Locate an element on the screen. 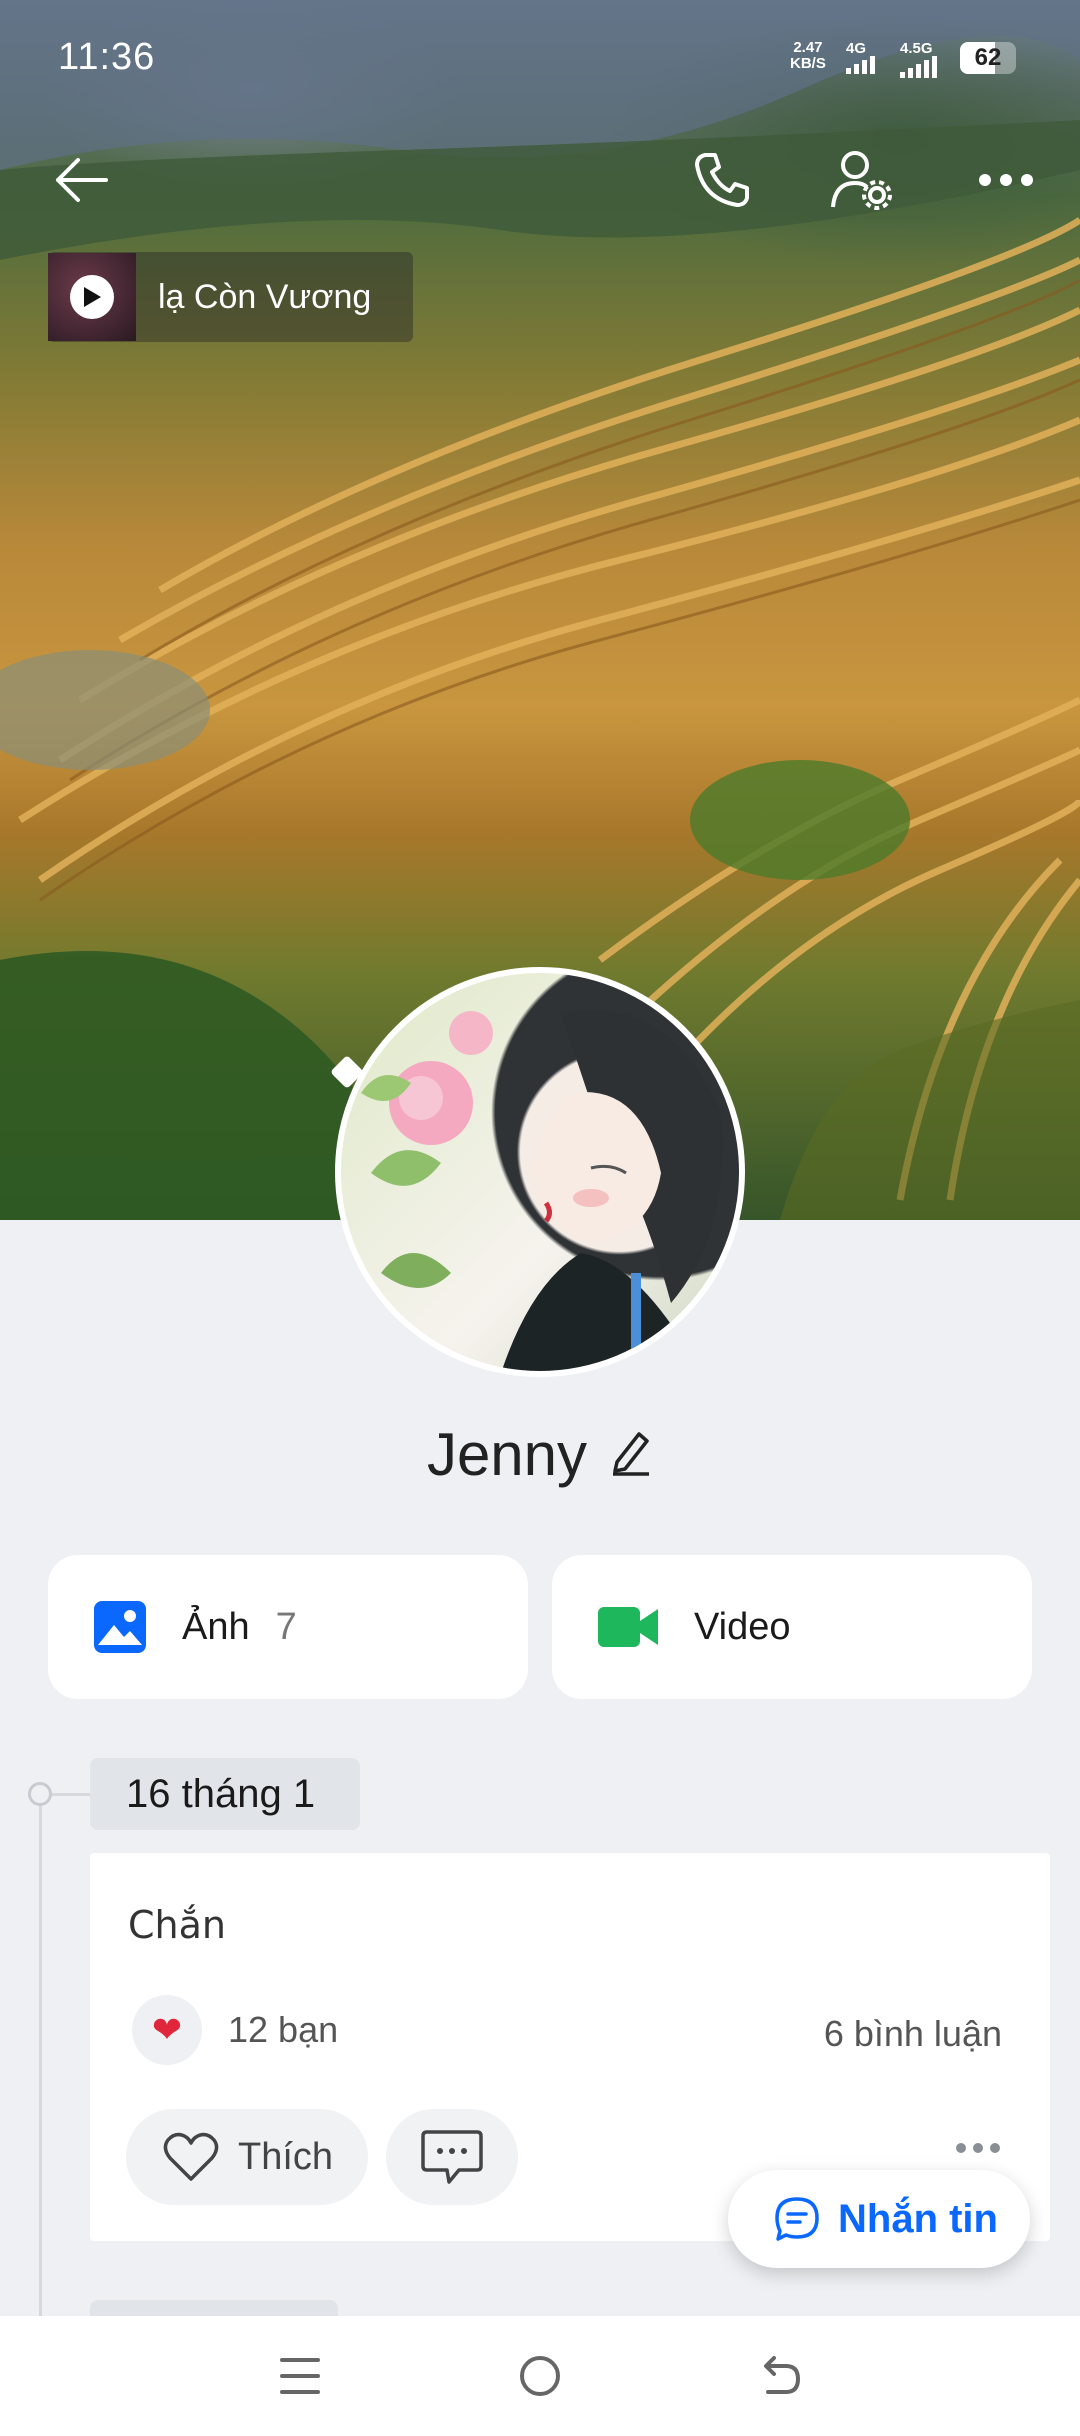 Image resolution: width=1080 pixels, height=2436 pixels. music-title: lạ Còn Vương is located at coordinates (265, 296).